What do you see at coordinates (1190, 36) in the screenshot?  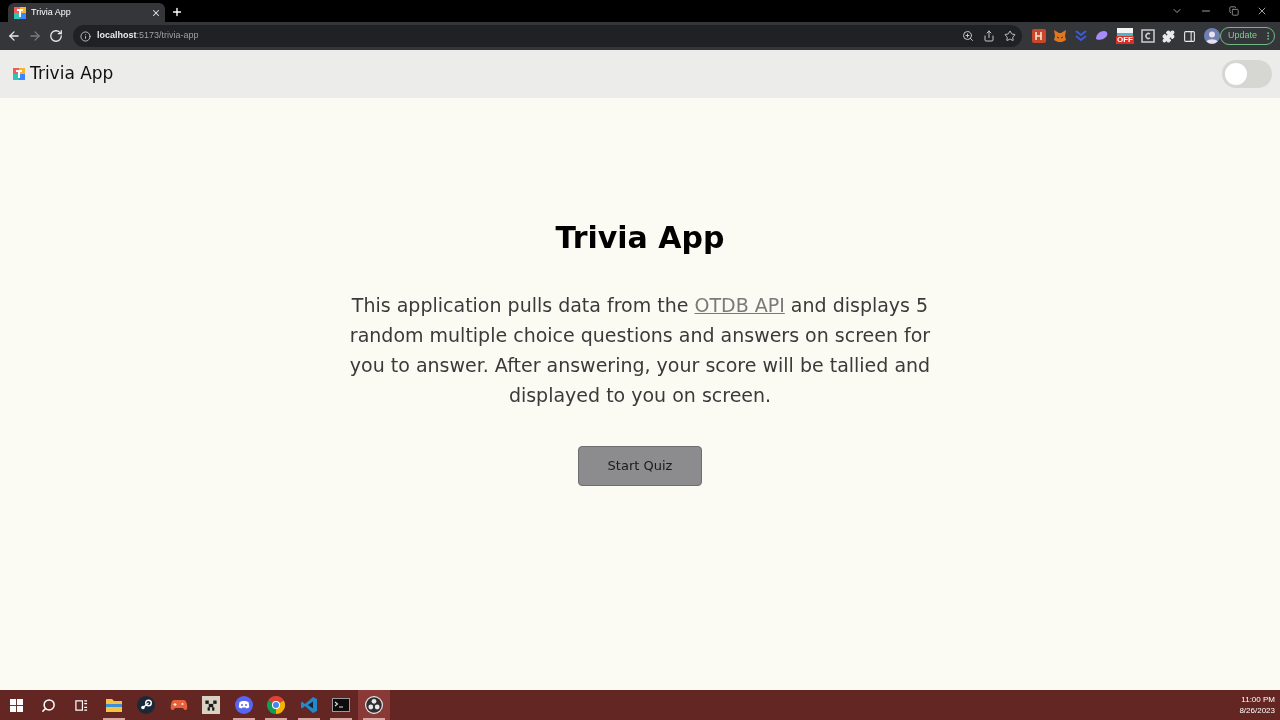 I see `side-panel-icon` at bounding box center [1190, 36].